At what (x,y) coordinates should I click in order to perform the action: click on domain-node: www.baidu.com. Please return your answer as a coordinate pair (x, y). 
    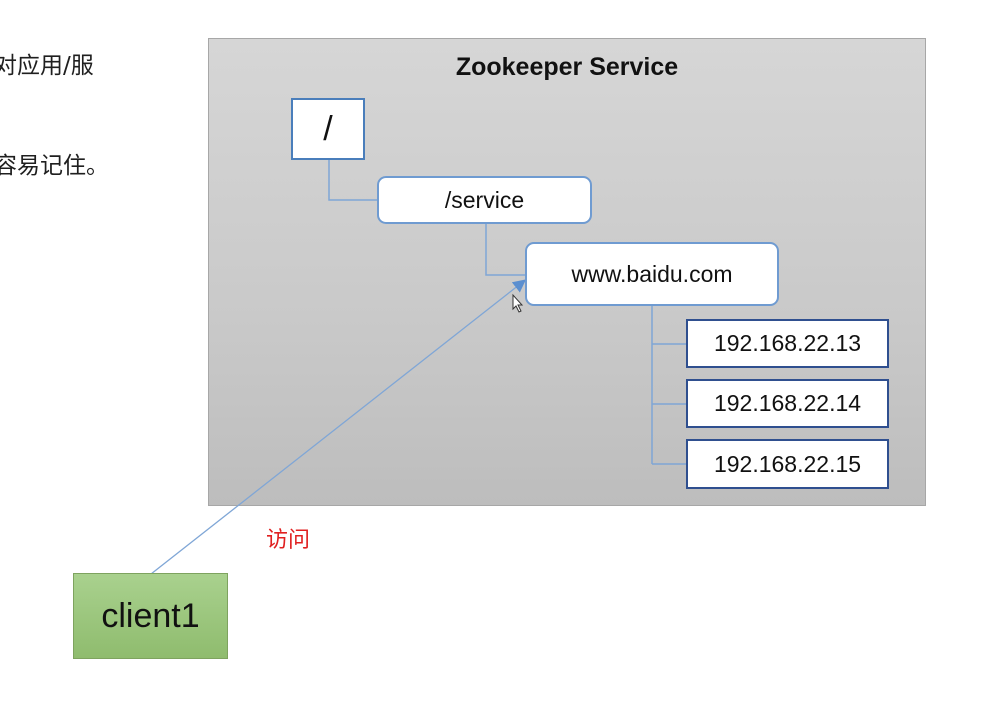
    Looking at the image, I should click on (652, 274).